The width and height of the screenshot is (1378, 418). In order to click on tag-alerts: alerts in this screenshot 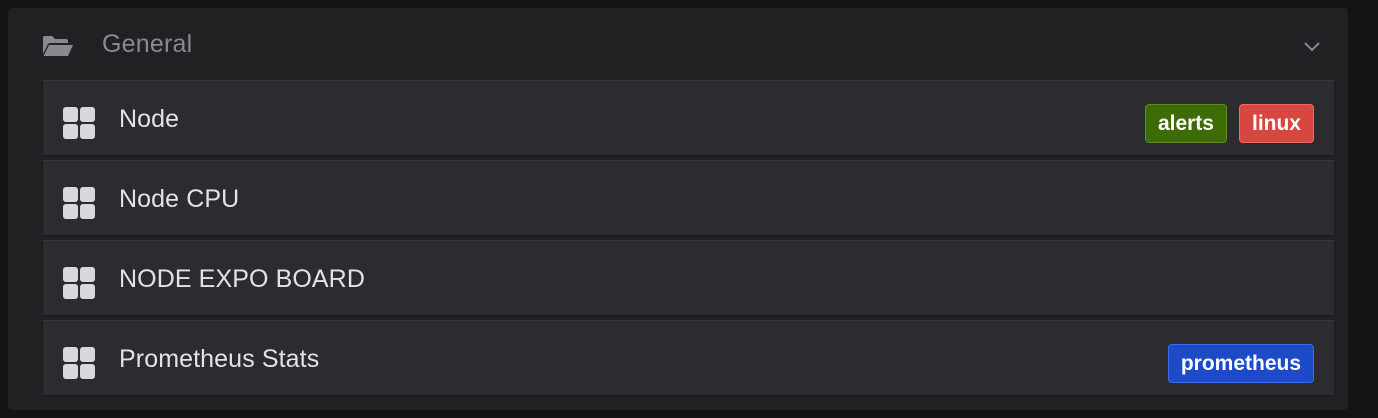, I will do `click(1185, 123)`.